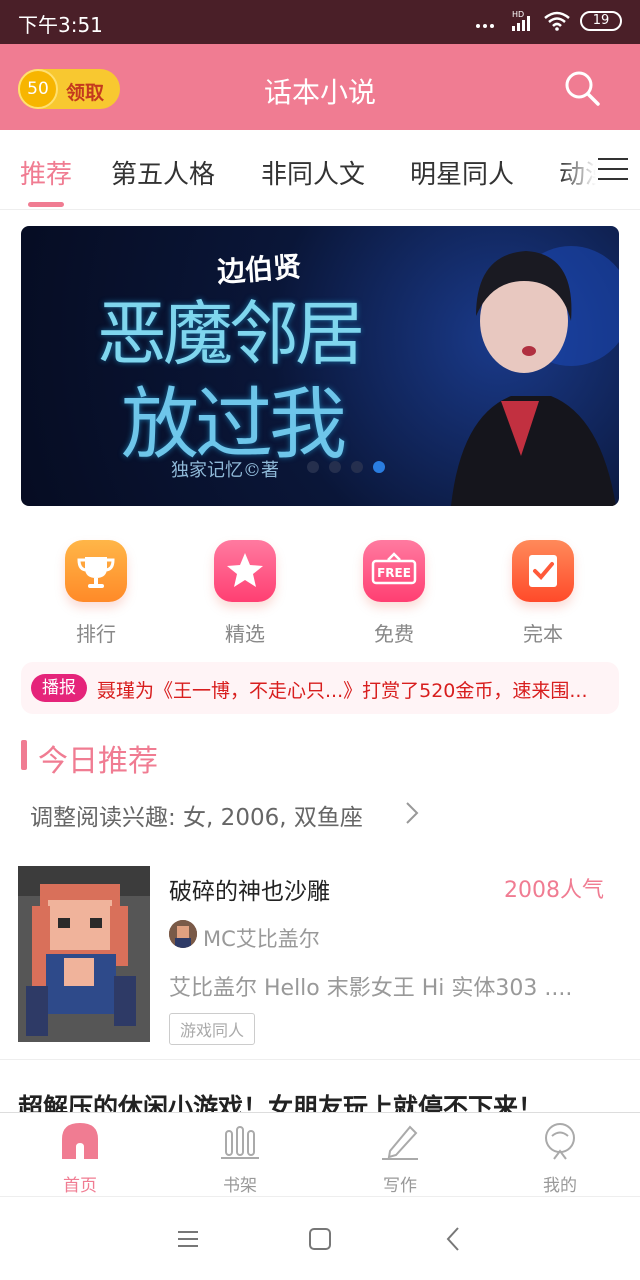 This screenshot has height=1280, width=640. What do you see at coordinates (400, 1142) in the screenshot?
I see `pencil-icon` at bounding box center [400, 1142].